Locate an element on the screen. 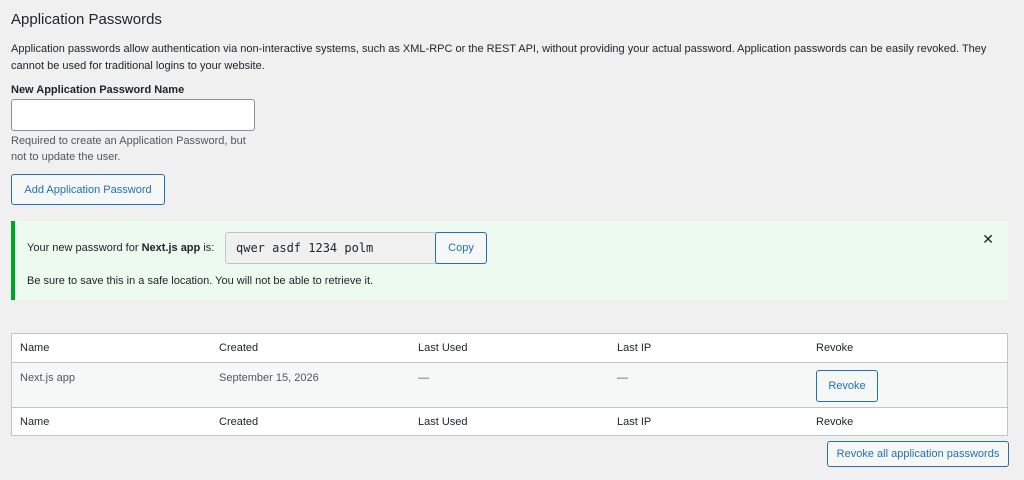 This screenshot has width=1024, height=480. column-header-name: Name is located at coordinates (35, 348).